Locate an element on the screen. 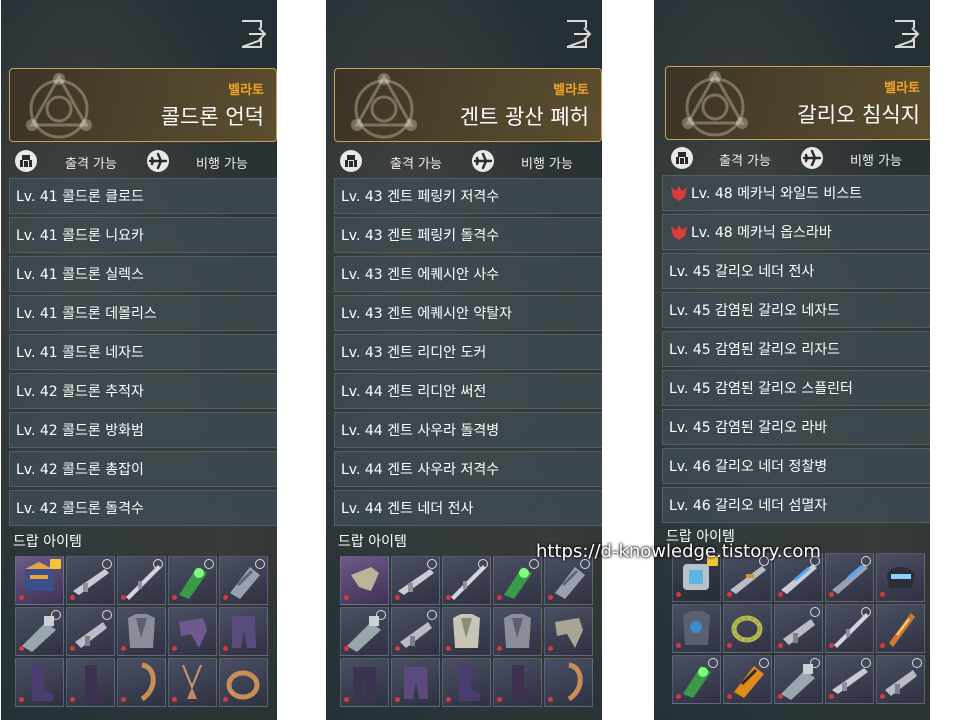  monster-row: Lv. 42 콜드론 총잡이 is located at coordinates (143, 469).